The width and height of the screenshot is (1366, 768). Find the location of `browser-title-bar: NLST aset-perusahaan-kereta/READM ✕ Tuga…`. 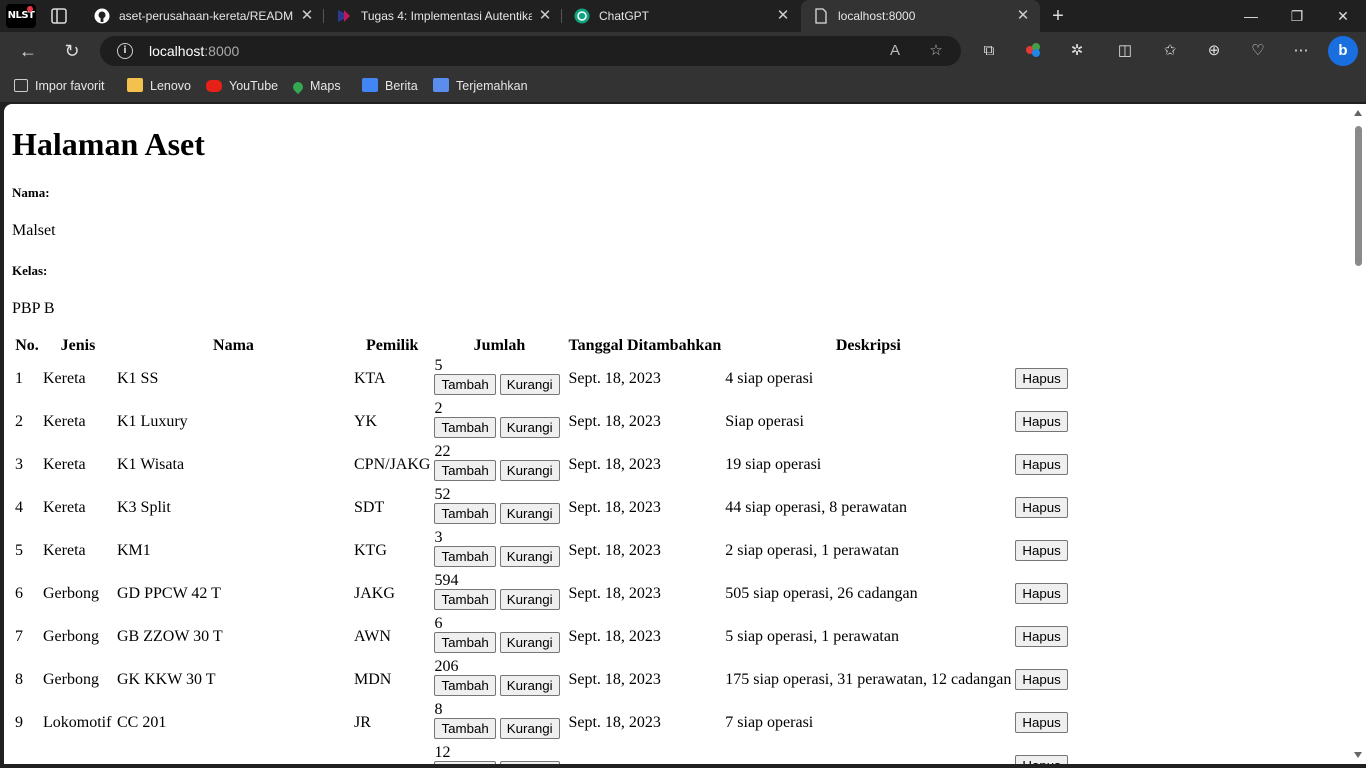

browser-title-bar: NLST aset-perusahaan-kereta/READM ✕ Tuga… is located at coordinates (683, 16).